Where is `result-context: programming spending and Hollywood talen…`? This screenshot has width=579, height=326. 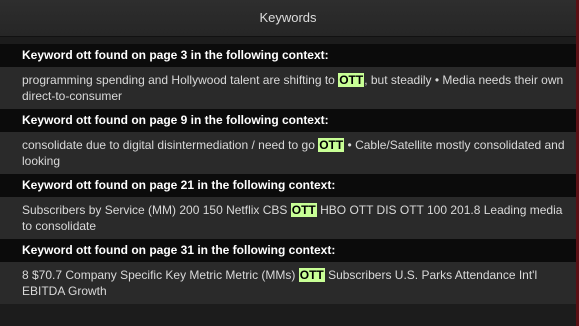 result-context: programming spending and Hollywood talen… is located at coordinates (288, 88).